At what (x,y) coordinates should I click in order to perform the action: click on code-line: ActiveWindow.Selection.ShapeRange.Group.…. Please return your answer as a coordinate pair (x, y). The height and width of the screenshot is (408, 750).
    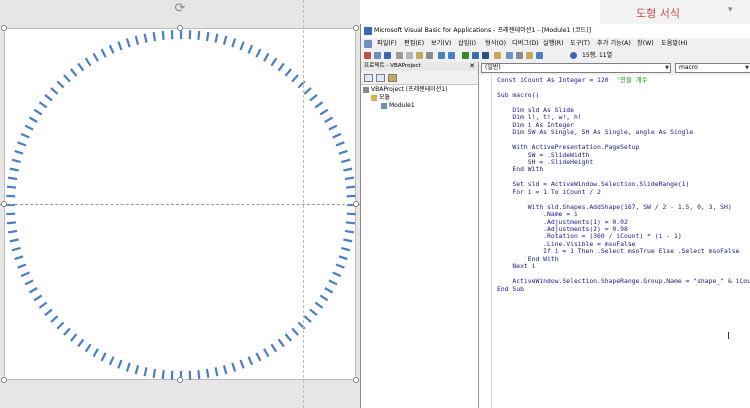
    Looking at the image, I should click on (623, 281).